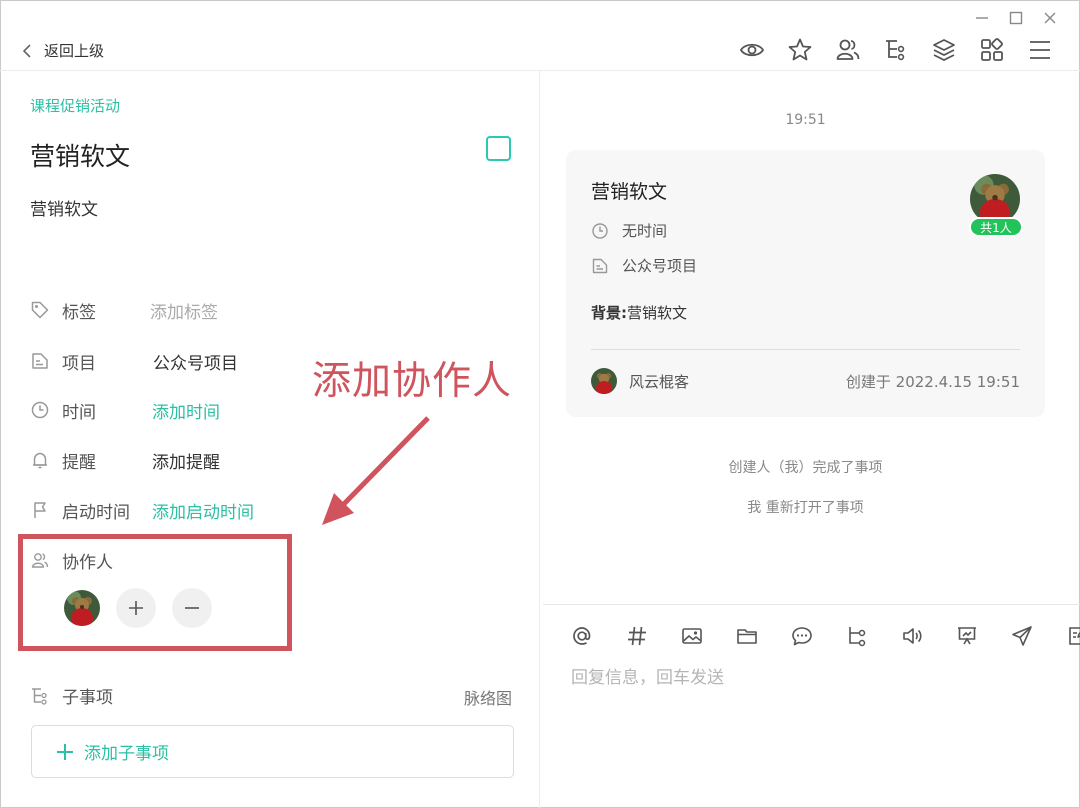 This screenshot has height=808, width=1080. Describe the element at coordinates (659, 381) in the screenshot. I see `creator-name: 风云棍客` at that location.